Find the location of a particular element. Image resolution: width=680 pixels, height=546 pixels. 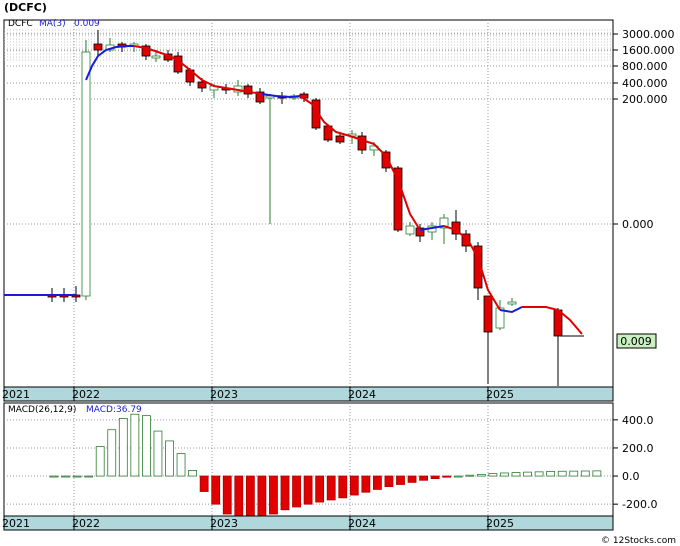

macd-y-tick-label: -200.0 is located at coordinates (639, 504).